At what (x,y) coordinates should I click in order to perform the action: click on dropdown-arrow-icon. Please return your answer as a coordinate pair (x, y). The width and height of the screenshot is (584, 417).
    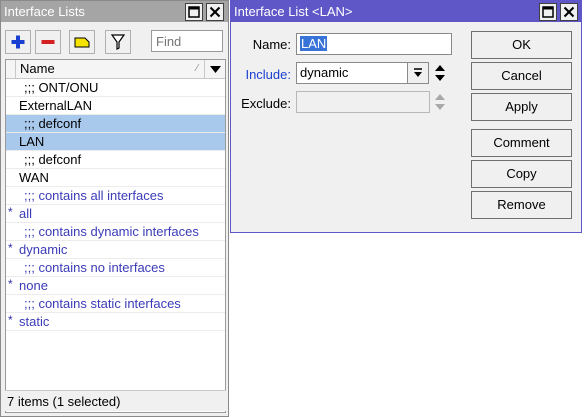
    Looking at the image, I should click on (418, 72).